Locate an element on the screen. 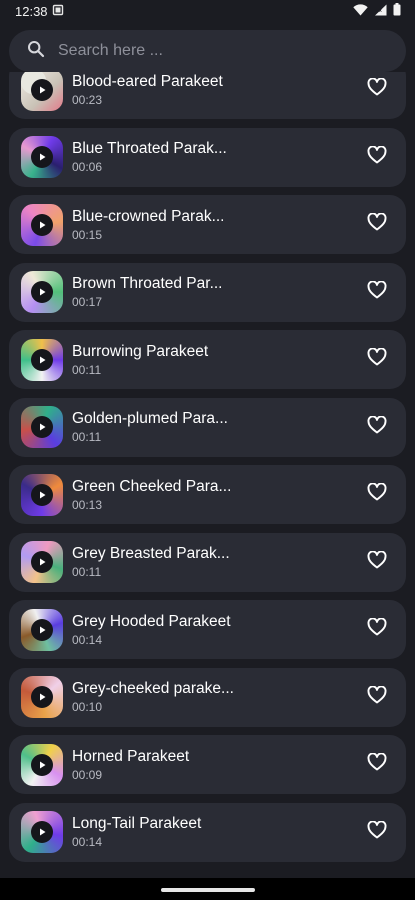  sound-text: Golden-plumed Para... 00:11 is located at coordinates (150, 427).